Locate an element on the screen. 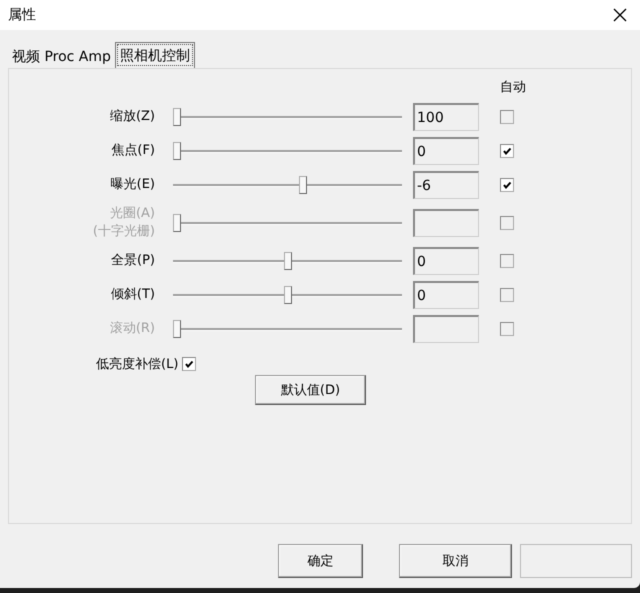 The height and width of the screenshot is (593, 640). control-label: 缩放(Z) is located at coordinates (133, 117).